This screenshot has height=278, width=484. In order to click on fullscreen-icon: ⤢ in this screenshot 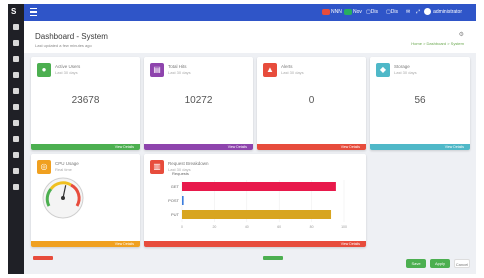, I will do `click(418, 12)`.